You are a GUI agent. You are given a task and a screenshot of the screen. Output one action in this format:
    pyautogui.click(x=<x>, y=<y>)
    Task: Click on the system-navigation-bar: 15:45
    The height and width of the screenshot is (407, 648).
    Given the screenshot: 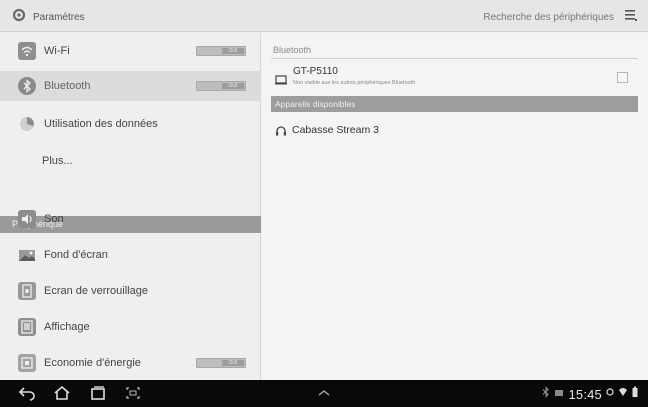 What is the action you would take?
    pyautogui.click(x=324, y=393)
    